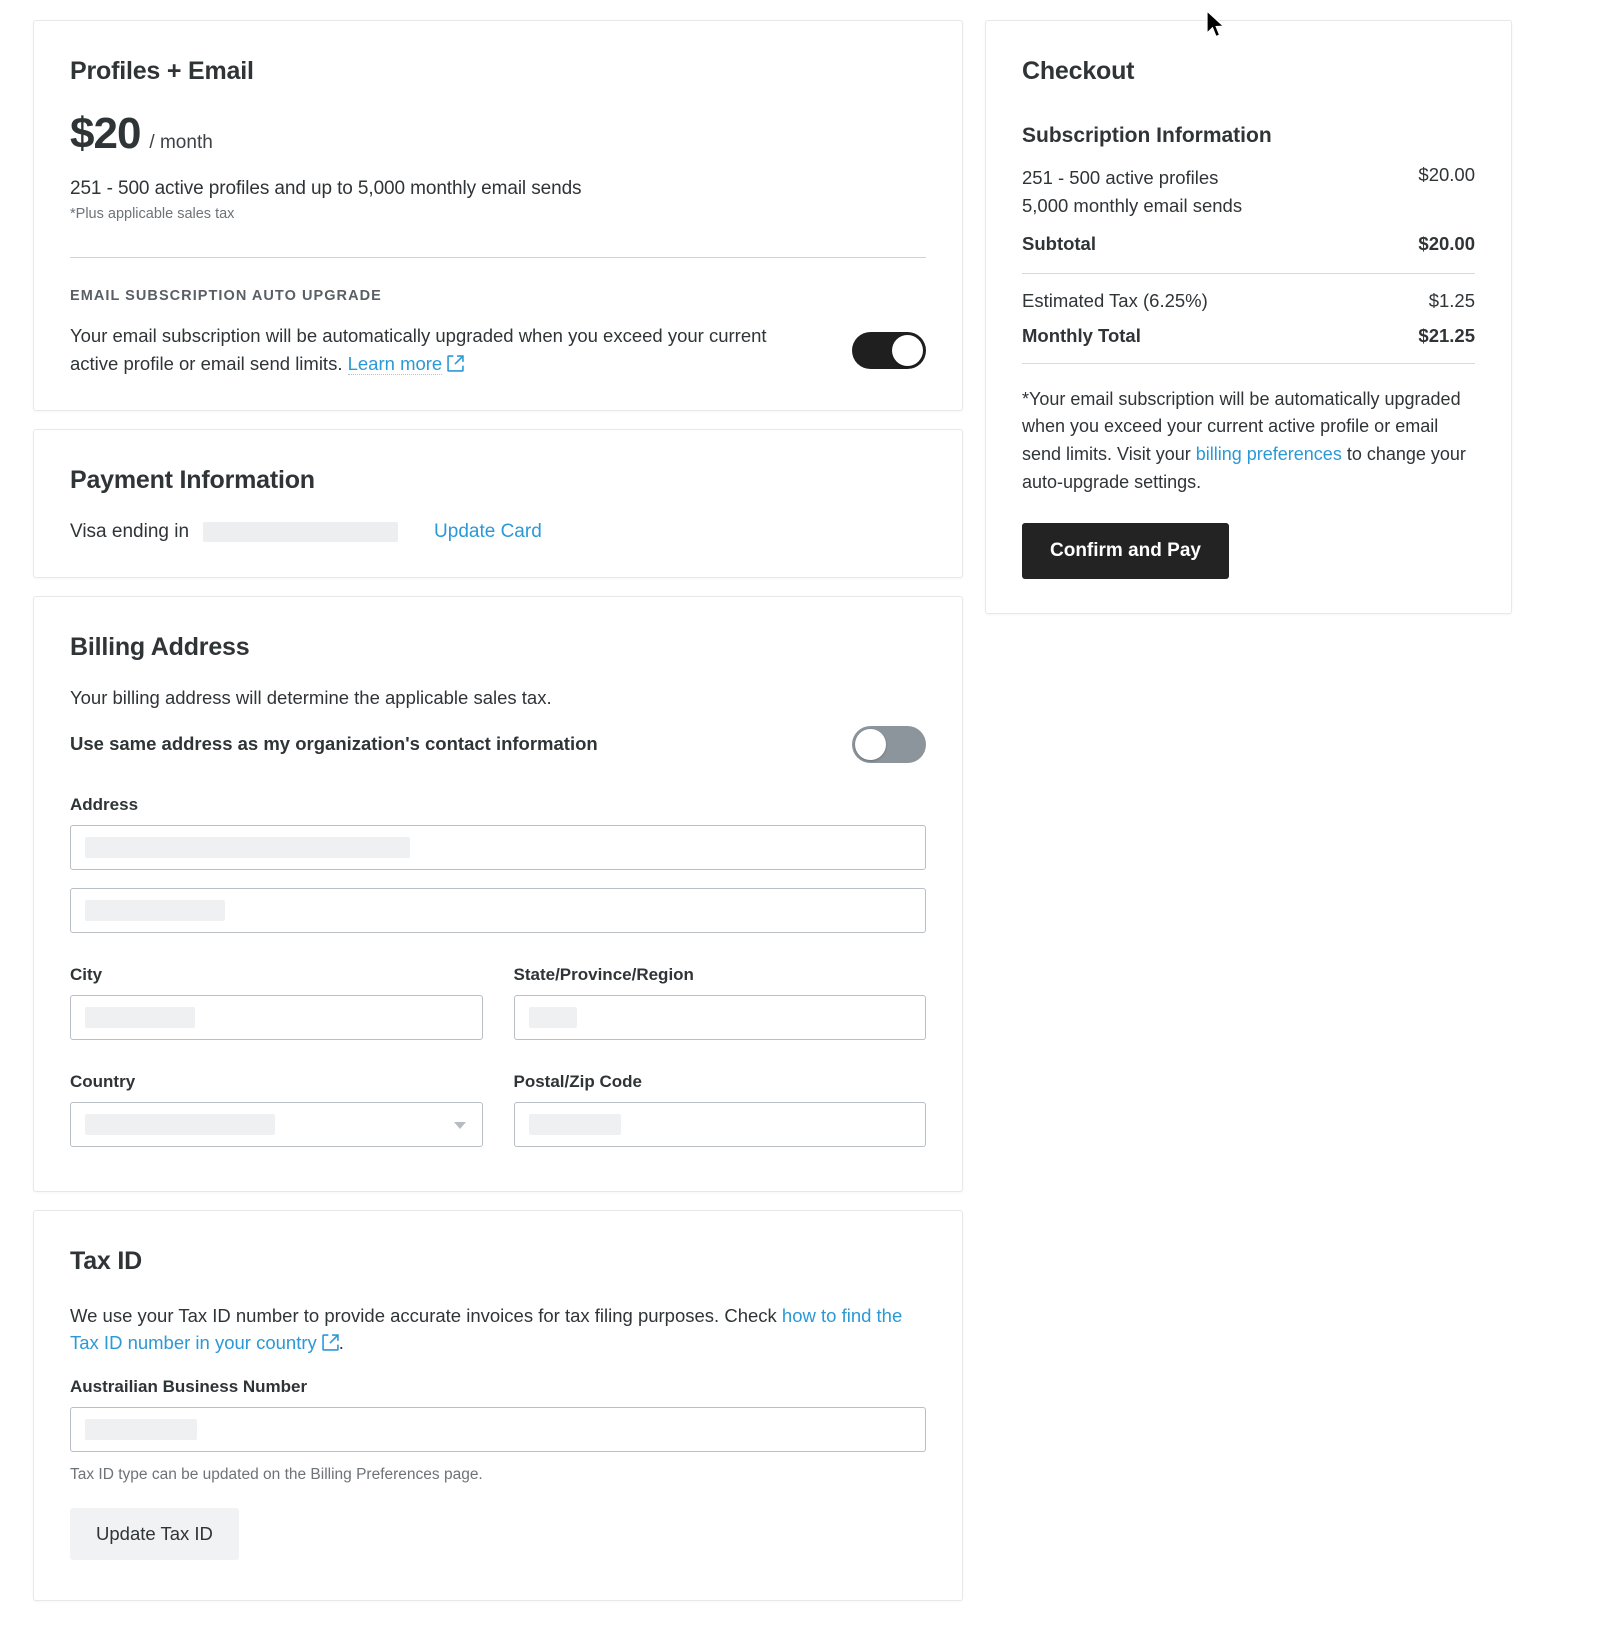 The height and width of the screenshot is (1642, 1610). What do you see at coordinates (1115, 300) in the screenshot?
I see `checkout-tax-label: Estimated Tax (6.25%)` at bounding box center [1115, 300].